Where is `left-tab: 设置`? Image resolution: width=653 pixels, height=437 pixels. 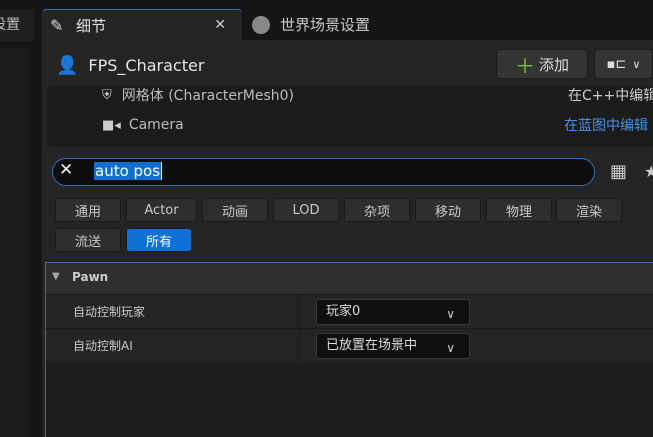
left-tab: 设置 is located at coordinates (17, 25).